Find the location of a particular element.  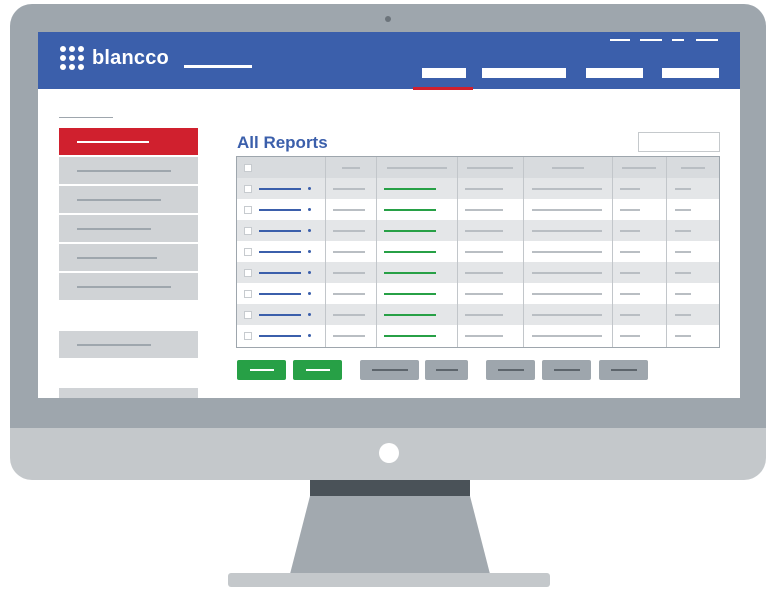

brand-subtitle-placeholder is located at coordinates (218, 66).